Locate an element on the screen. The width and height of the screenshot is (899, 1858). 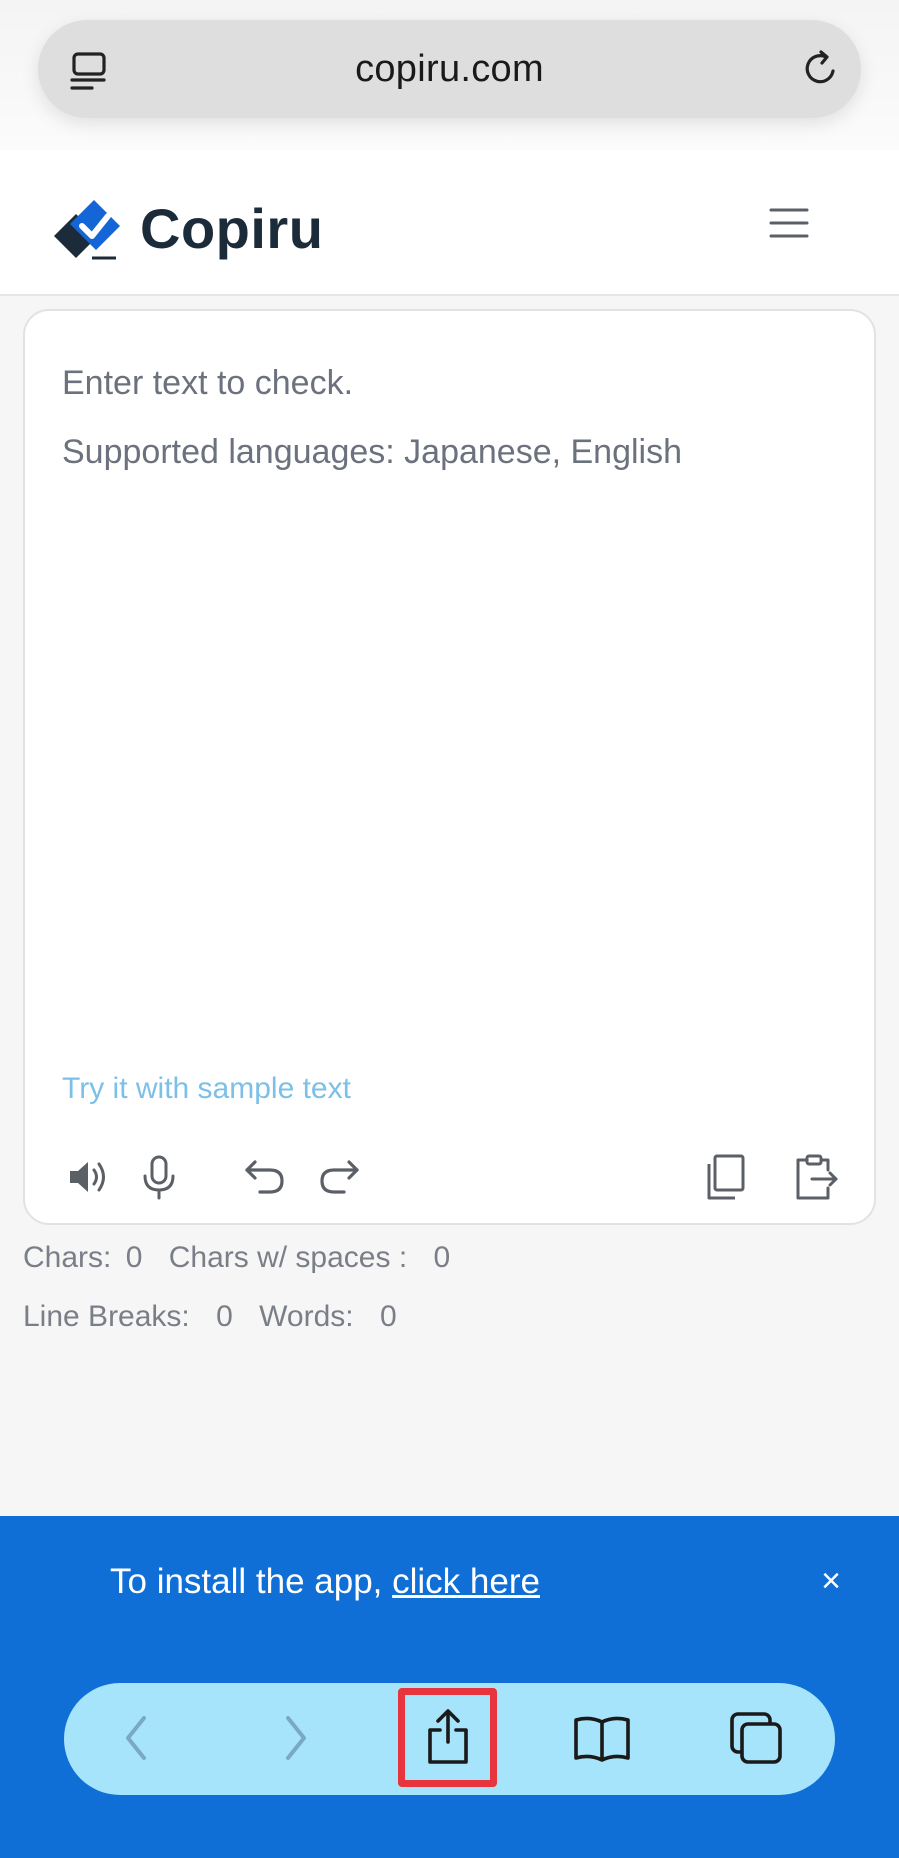
site-header is located at coordinates (449, 223).